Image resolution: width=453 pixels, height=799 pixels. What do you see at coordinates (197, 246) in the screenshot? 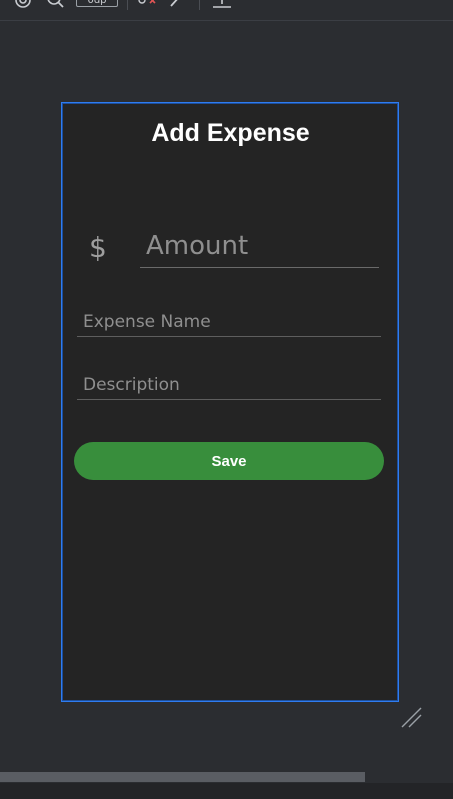
I see `amount-placeholder: Amount` at bounding box center [197, 246].